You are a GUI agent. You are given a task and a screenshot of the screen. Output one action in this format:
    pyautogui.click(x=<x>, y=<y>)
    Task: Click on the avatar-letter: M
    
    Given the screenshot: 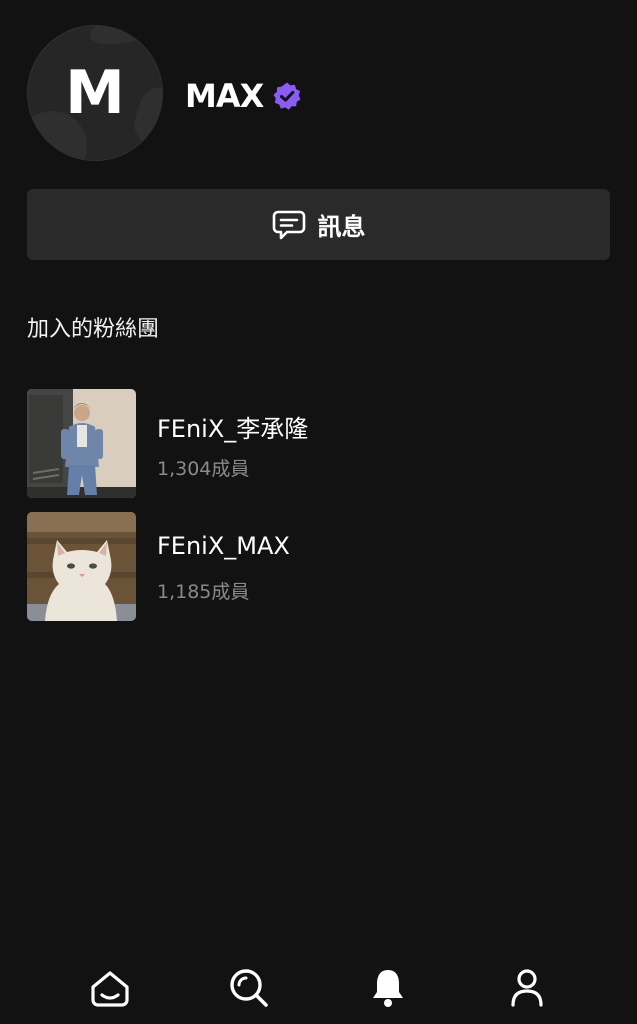 What is the action you would take?
    pyautogui.click(x=95, y=93)
    